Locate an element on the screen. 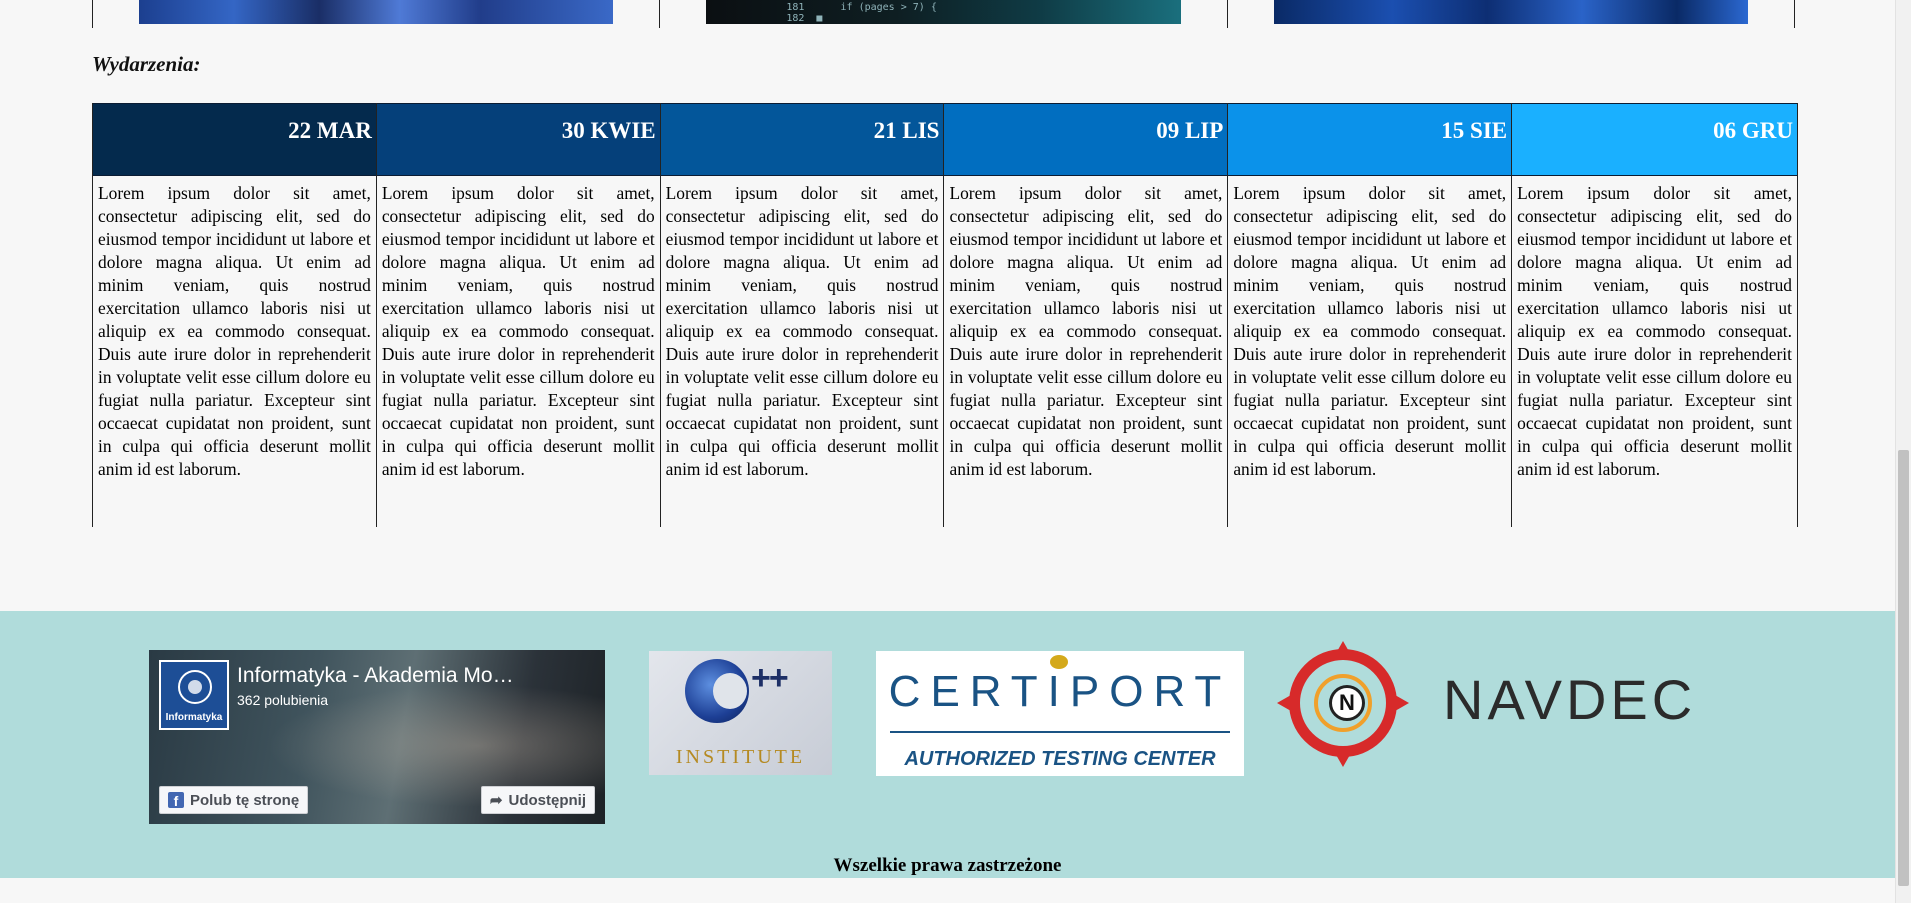 This screenshot has width=1911, height=903. like-button-label: Polub tę stronę is located at coordinates (245, 800).